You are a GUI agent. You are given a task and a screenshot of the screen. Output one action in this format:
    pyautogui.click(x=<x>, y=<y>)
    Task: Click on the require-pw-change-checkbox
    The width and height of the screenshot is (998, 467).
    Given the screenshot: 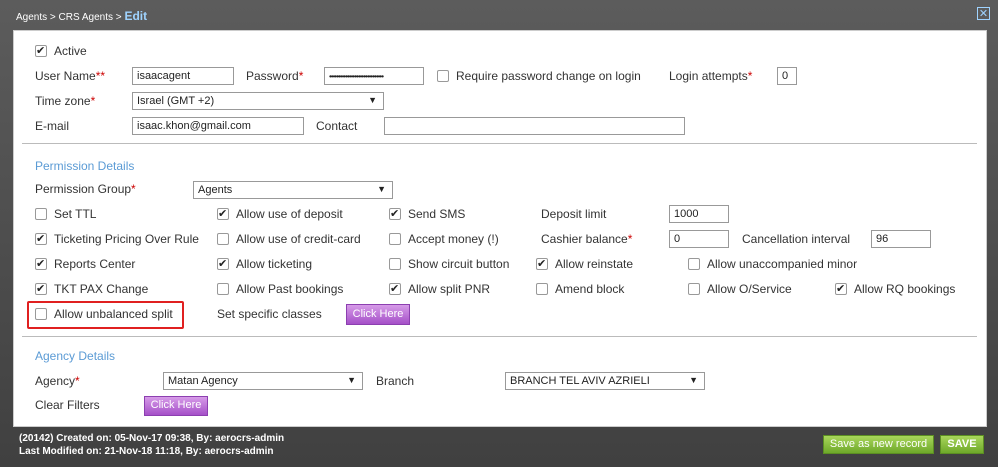 What is the action you would take?
    pyautogui.click(x=443, y=76)
    